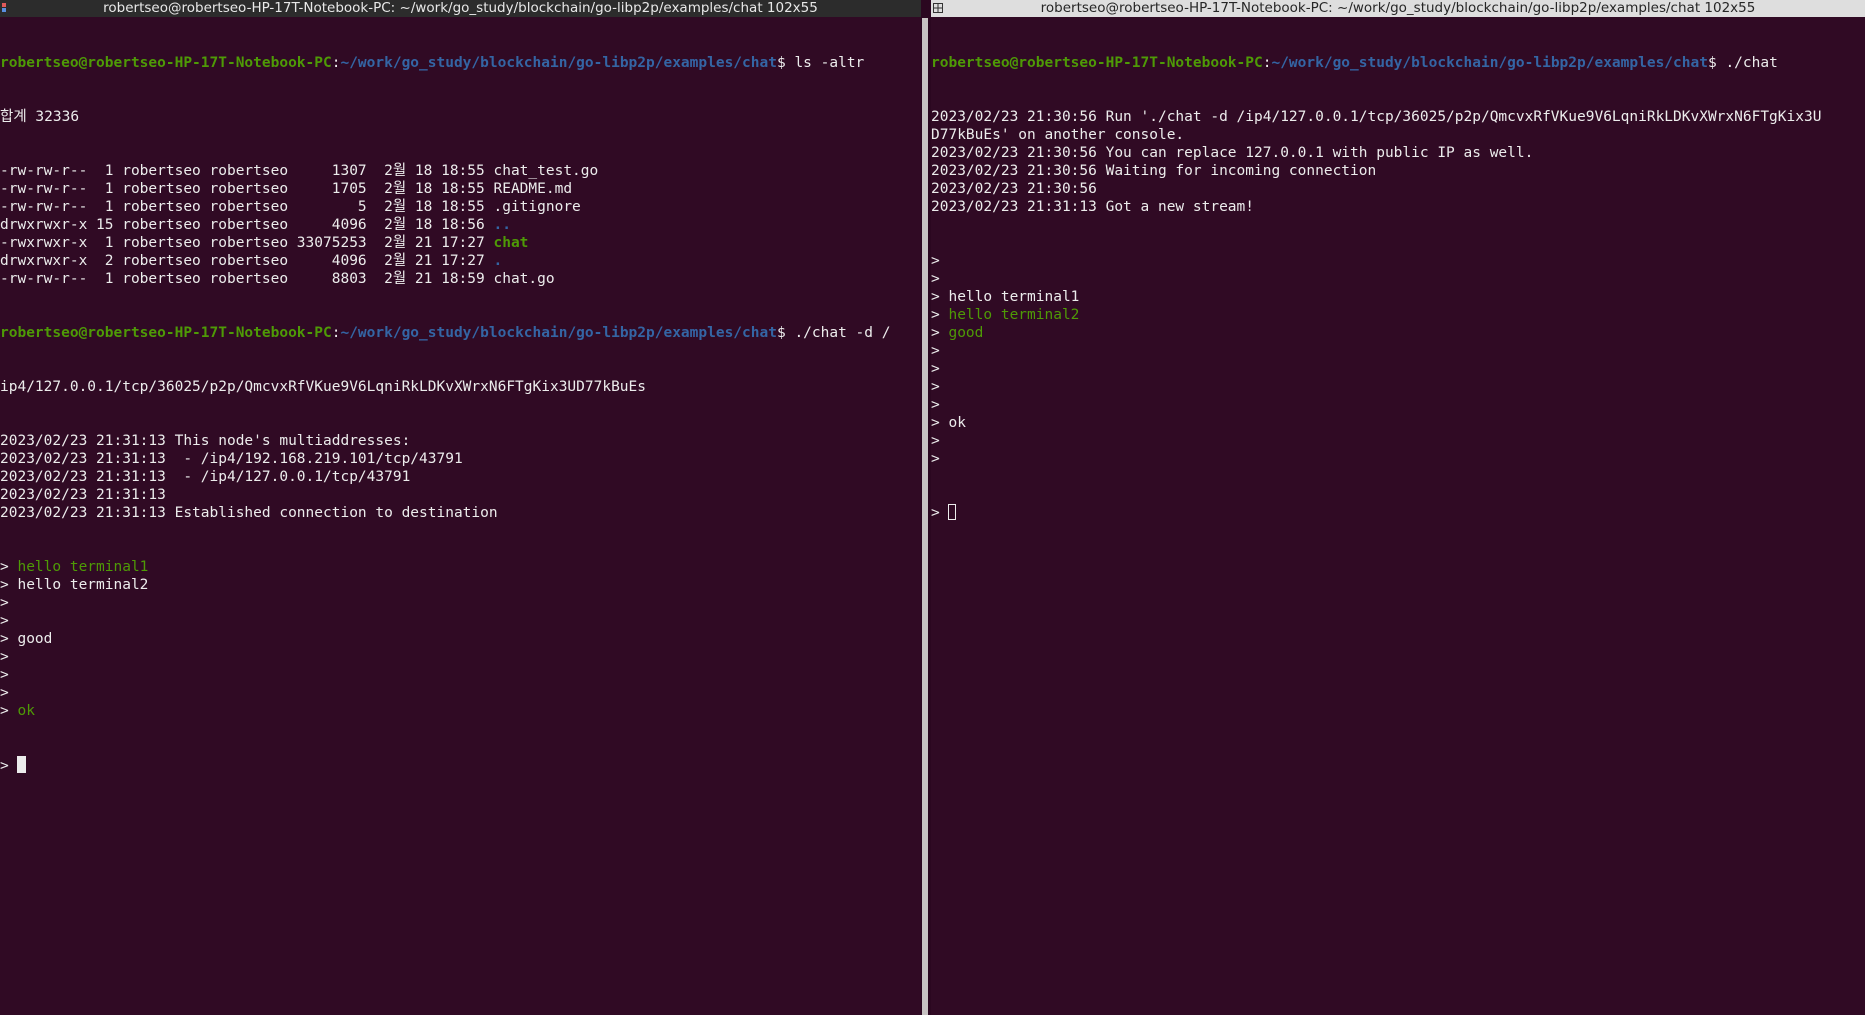 The width and height of the screenshot is (1865, 1015). I want to click on log-line: 2023/02/23 21:30:56, so click(1014, 189).